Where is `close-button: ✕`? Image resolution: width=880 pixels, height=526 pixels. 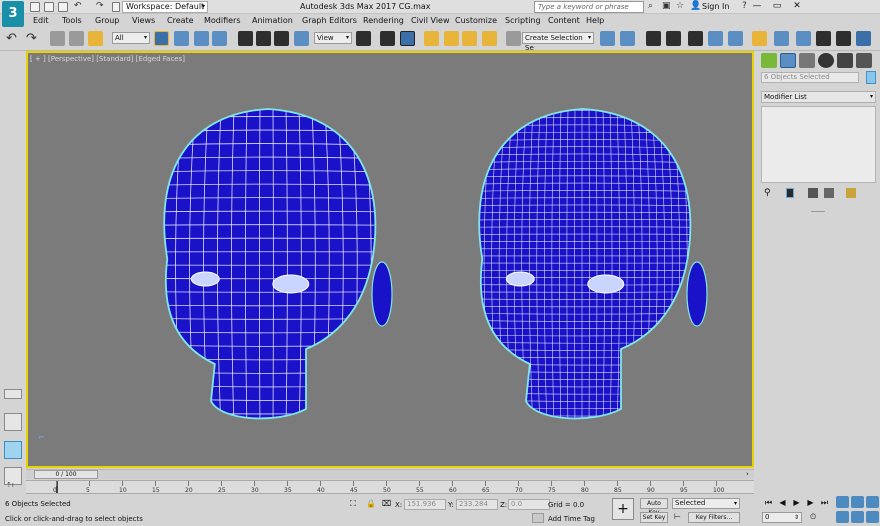 close-button: ✕ is located at coordinates (797, 6).